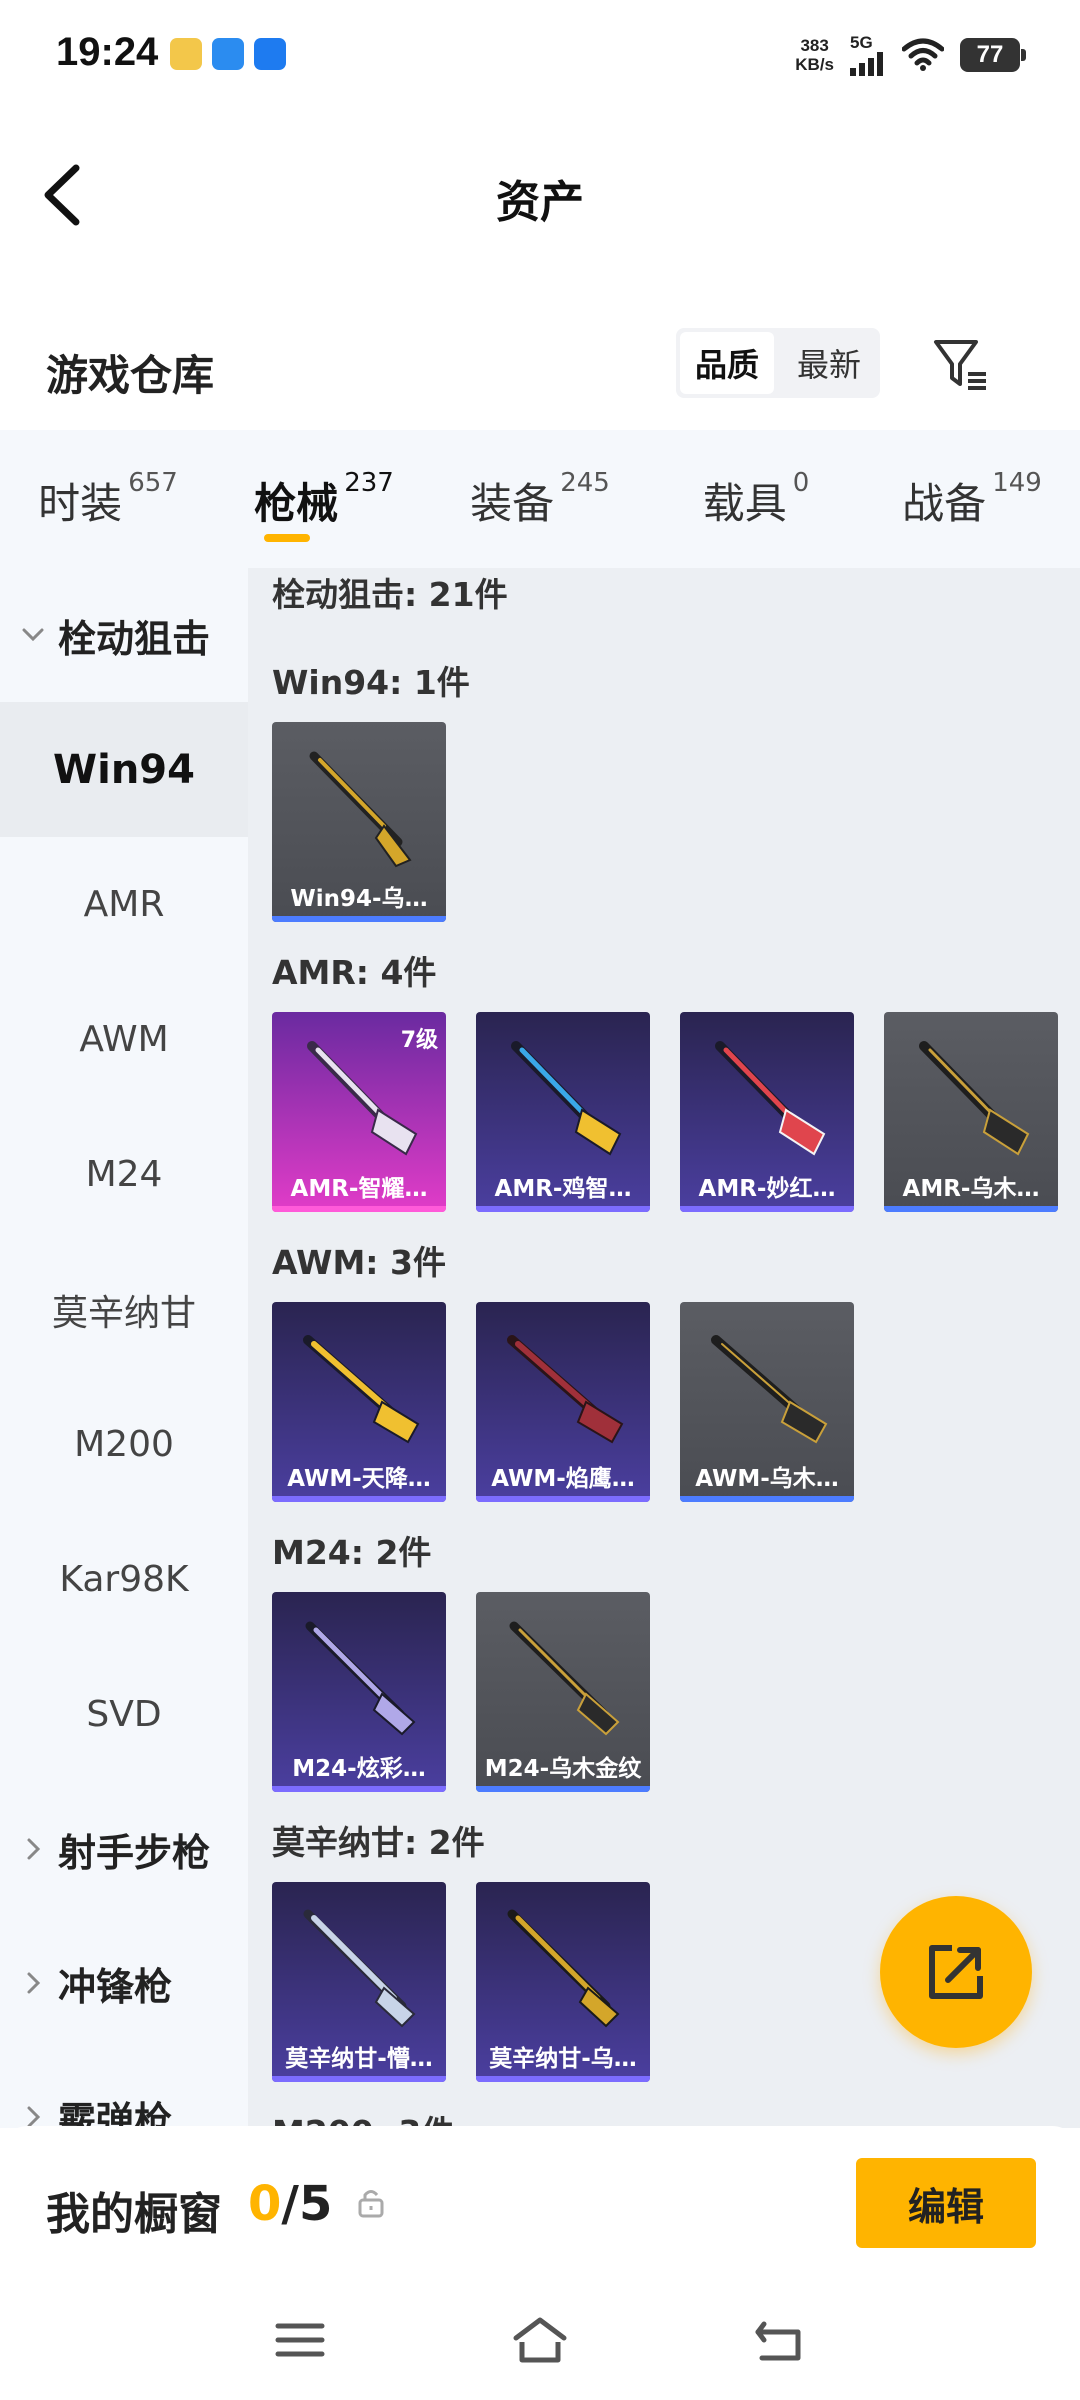  I want to click on group-title-m24: M24: 2件, so click(352, 1552).